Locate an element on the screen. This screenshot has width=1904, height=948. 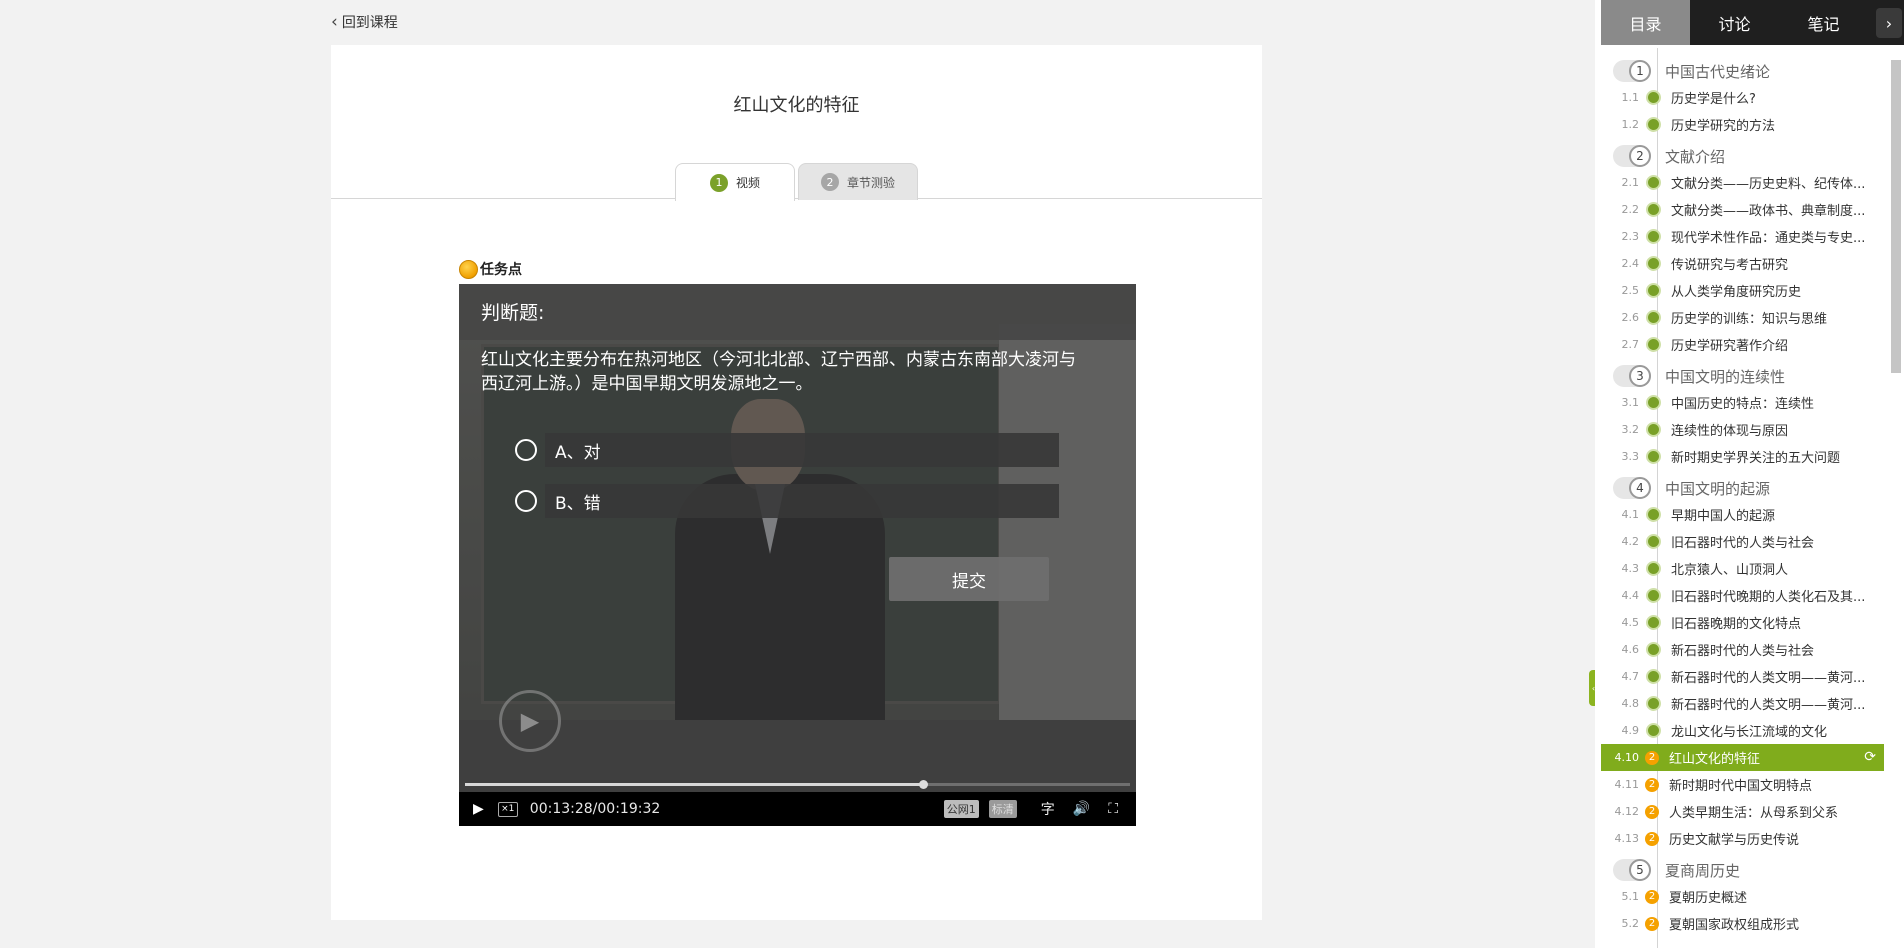
section-row: 1.2 历史学研究的方法 is located at coordinates (1742, 124).